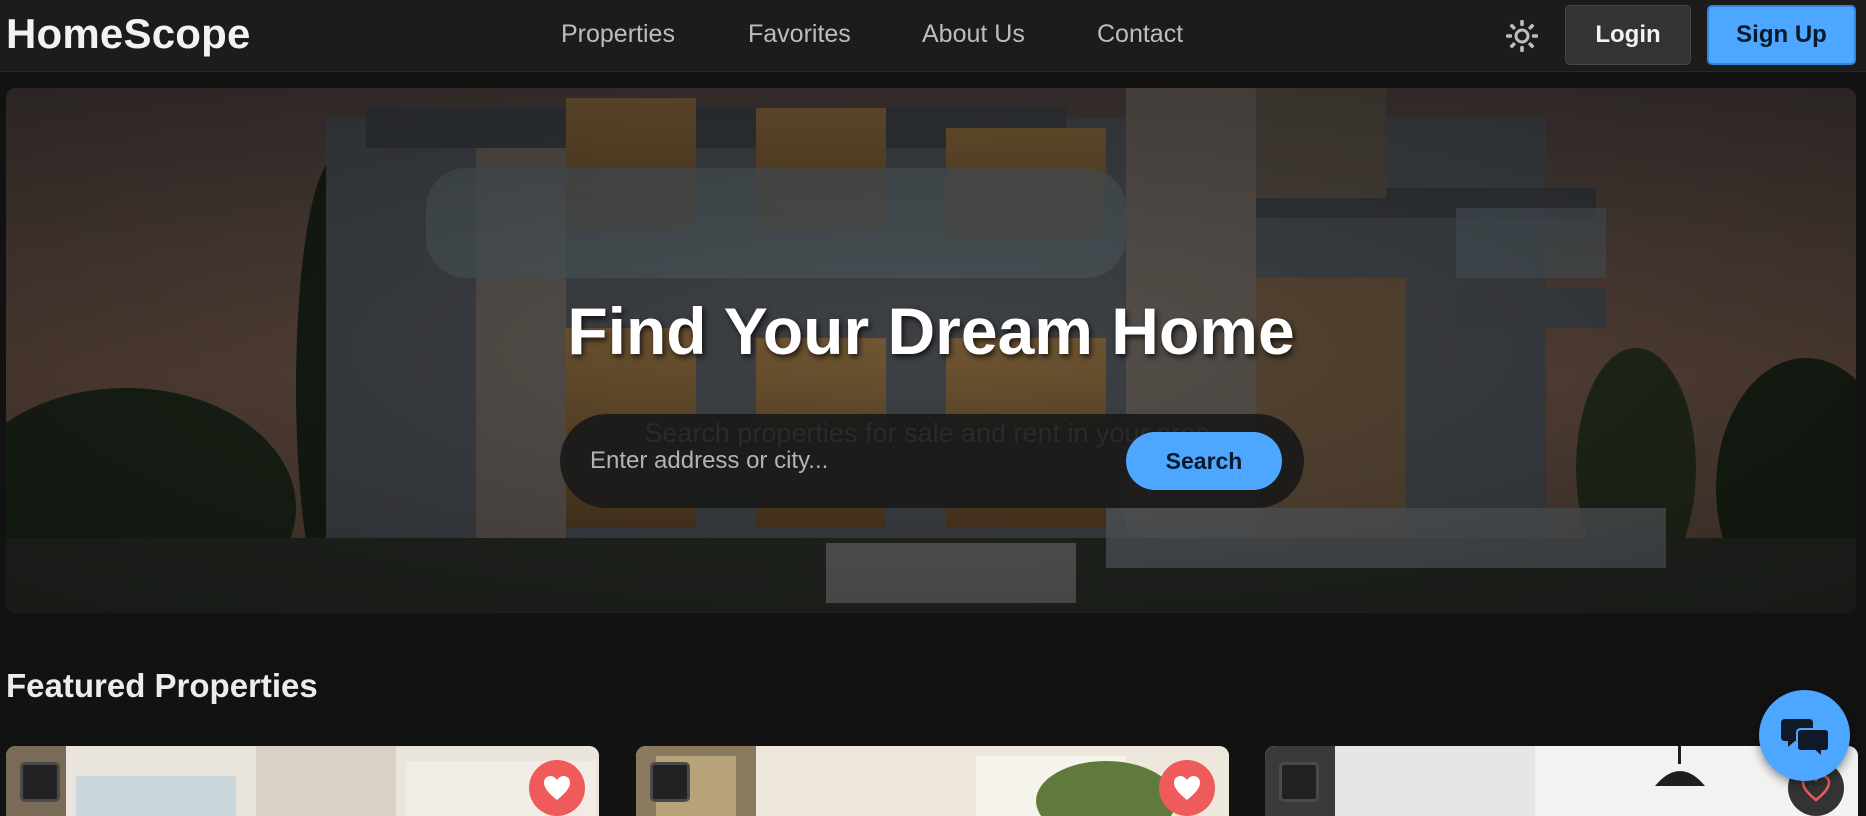  I want to click on chat-button, so click(1804, 735).